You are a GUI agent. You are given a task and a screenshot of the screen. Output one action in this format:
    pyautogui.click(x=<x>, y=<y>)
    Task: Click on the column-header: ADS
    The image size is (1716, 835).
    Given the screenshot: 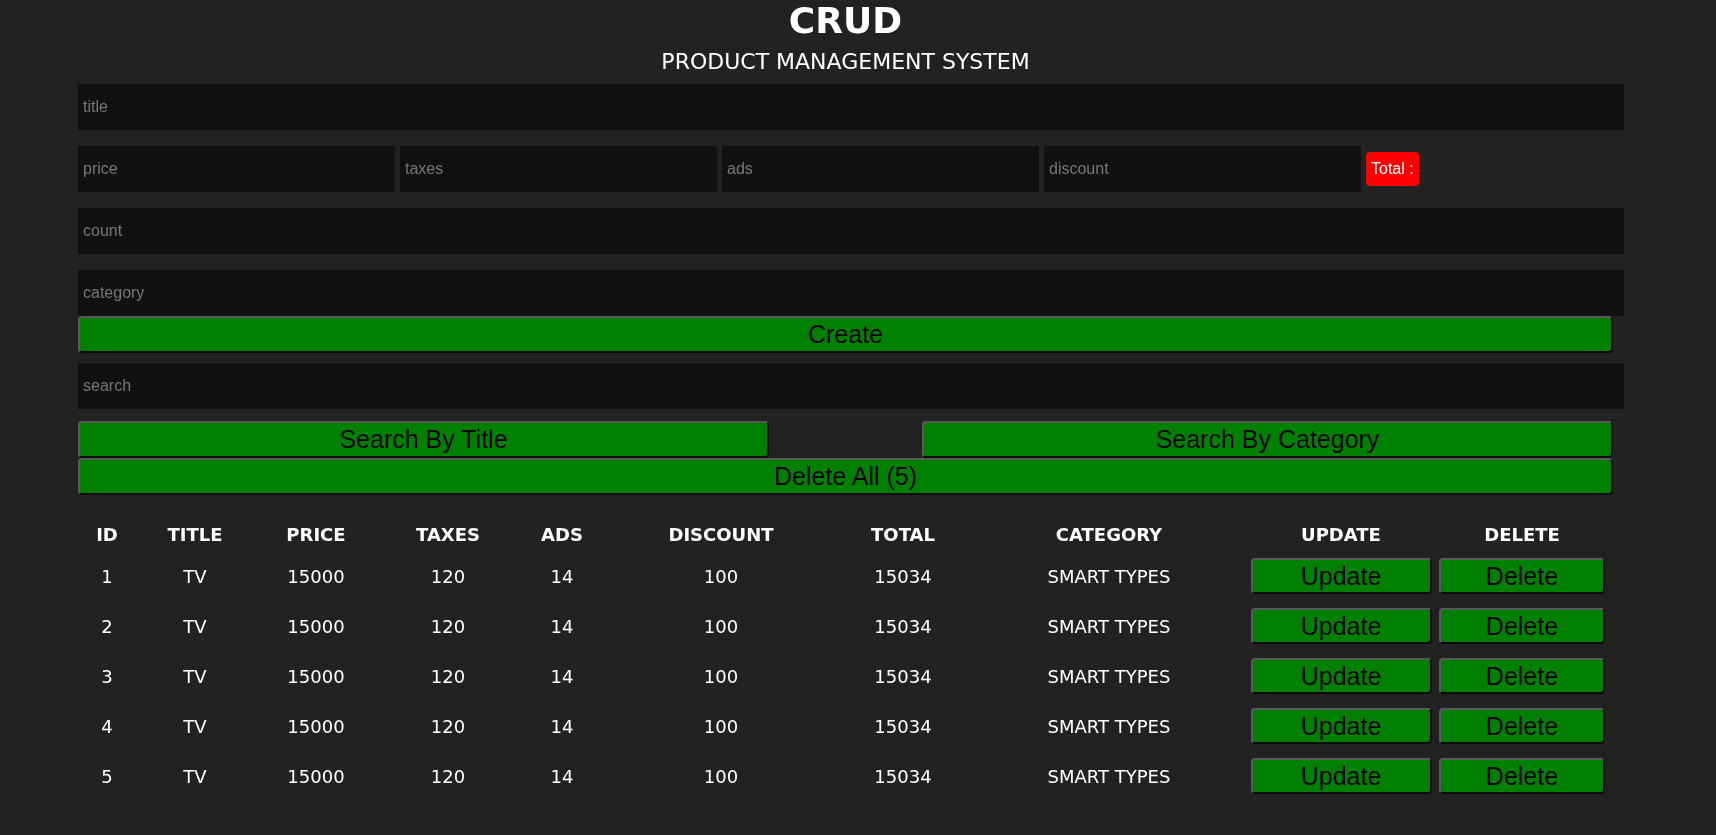 What is the action you would take?
    pyautogui.click(x=562, y=534)
    